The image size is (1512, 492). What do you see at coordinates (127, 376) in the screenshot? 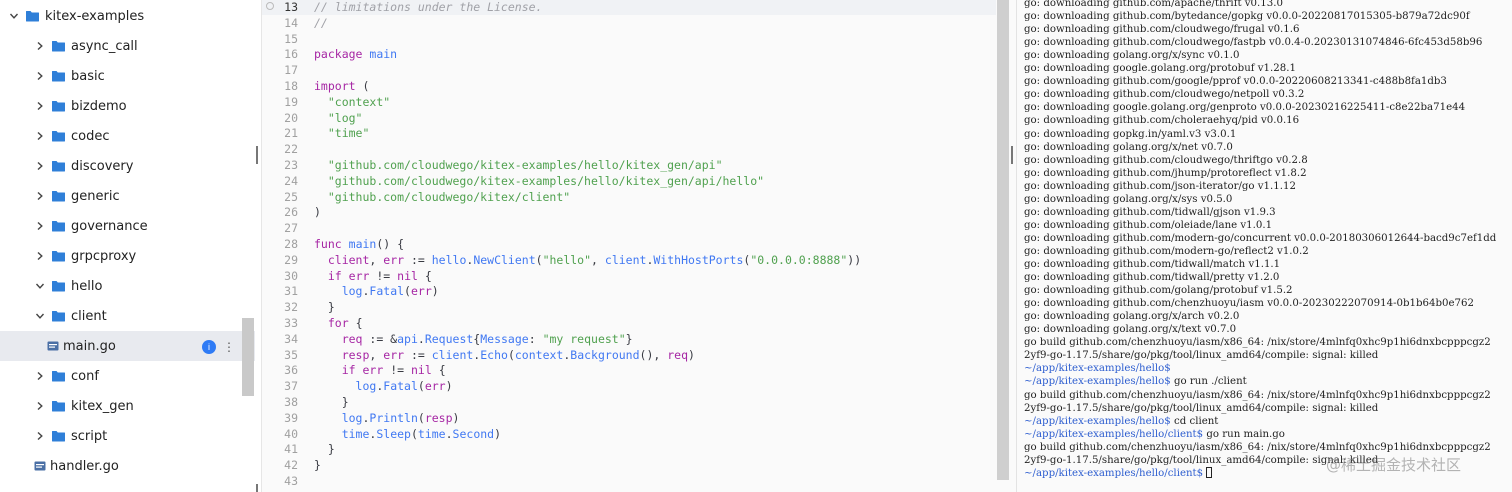
I see `tree-item: conf` at bounding box center [127, 376].